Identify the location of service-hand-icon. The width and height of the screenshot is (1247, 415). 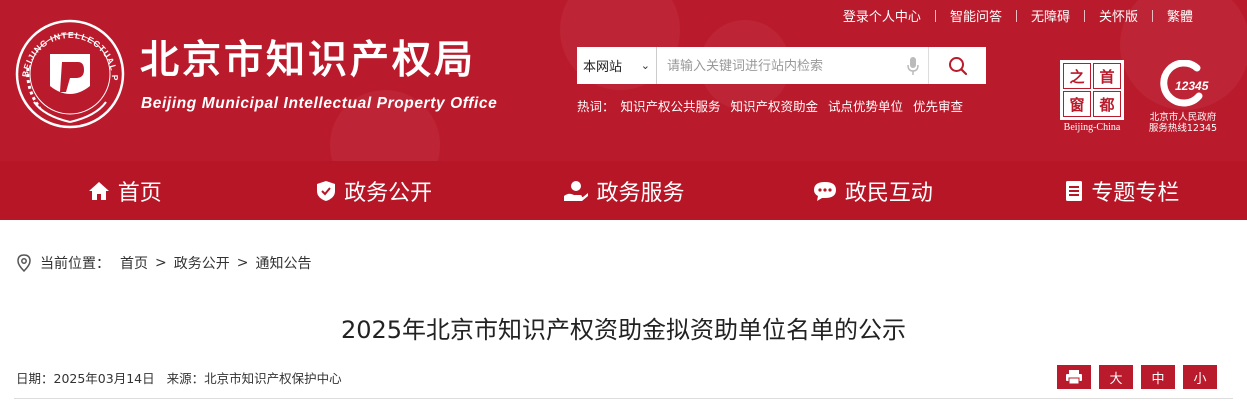
(575, 190).